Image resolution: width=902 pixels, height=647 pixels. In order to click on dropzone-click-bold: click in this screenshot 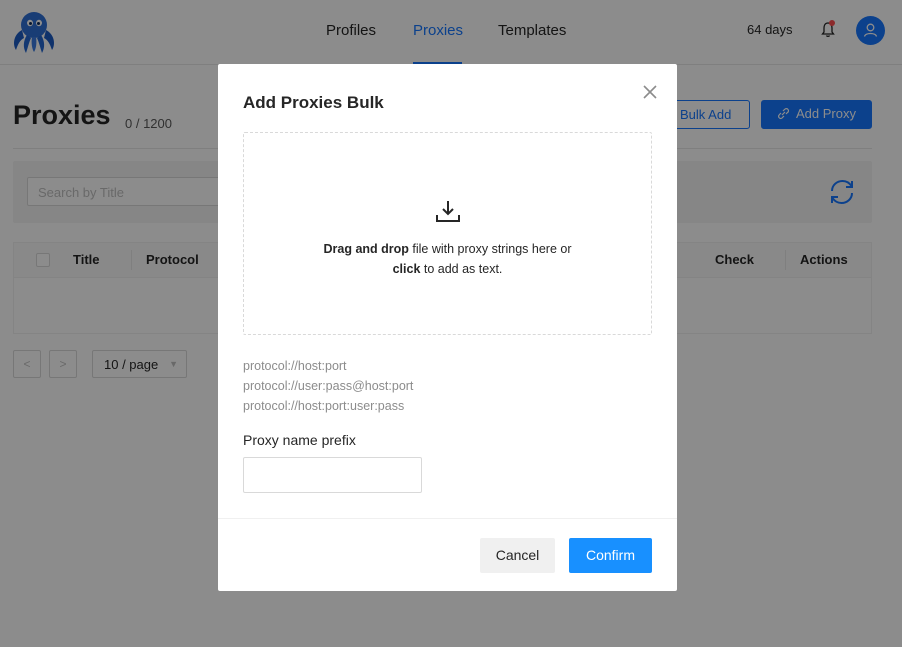, I will do `click(406, 269)`.